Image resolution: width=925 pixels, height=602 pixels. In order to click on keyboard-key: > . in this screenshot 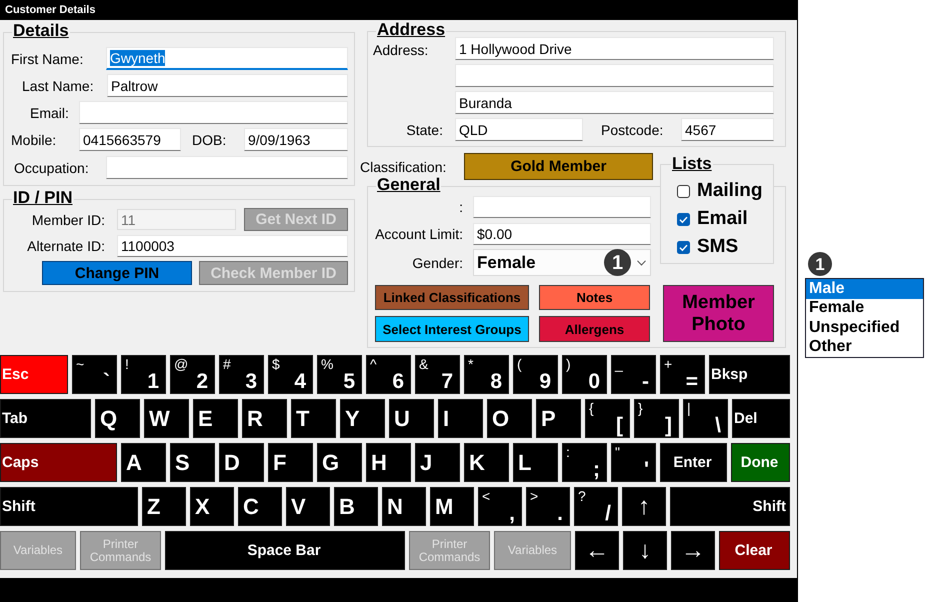, I will do `click(548, 506)`.